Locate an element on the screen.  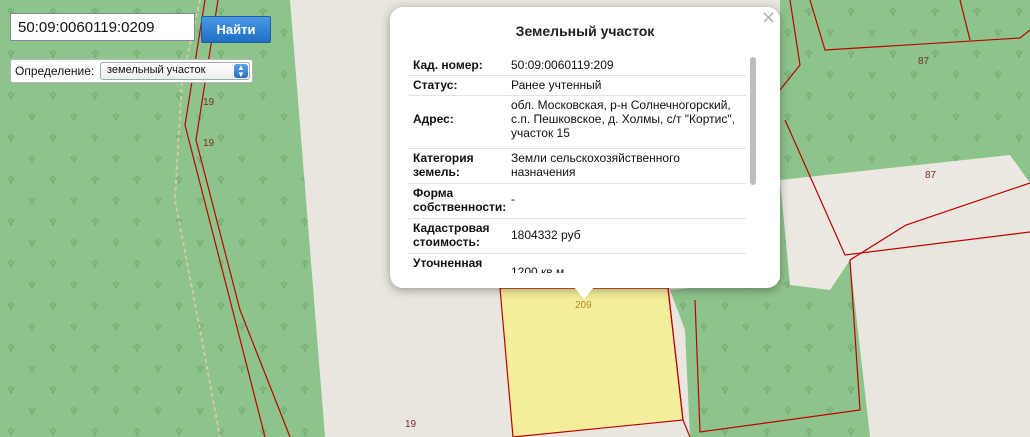
popup-title: Земельный участок is located at coordinates (585, 31).